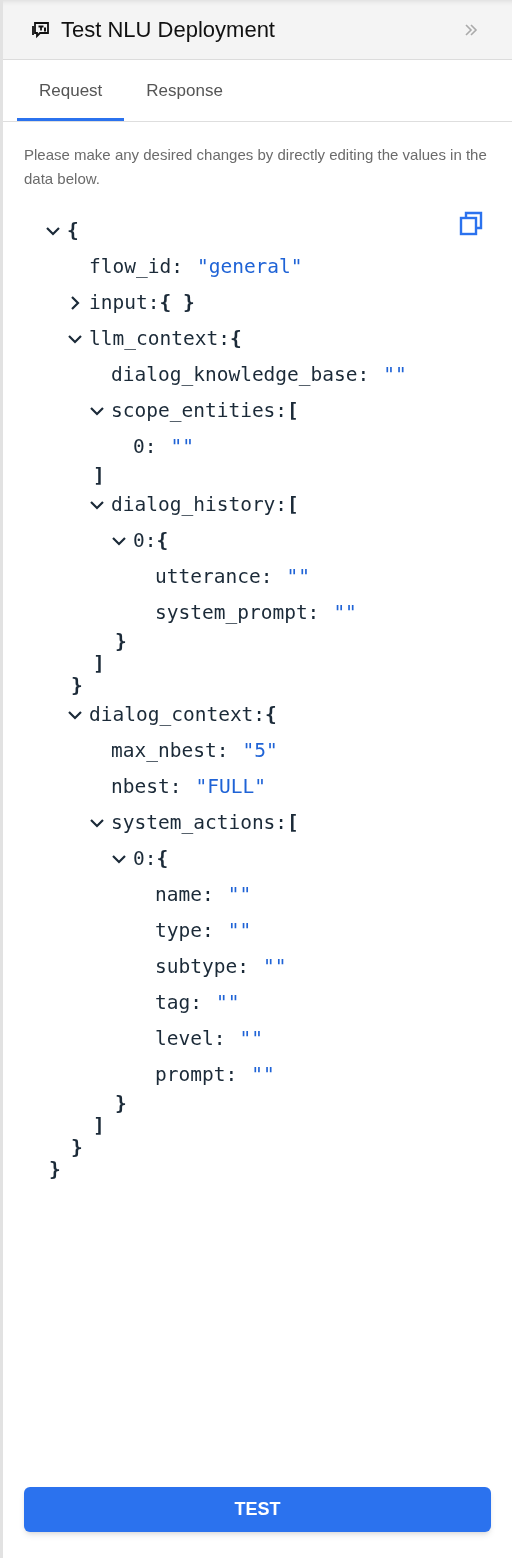  What do you see at coordinates (214, 577) in the screenshot?
I see `json-key: utterance:` at bounding box center [214, 577].